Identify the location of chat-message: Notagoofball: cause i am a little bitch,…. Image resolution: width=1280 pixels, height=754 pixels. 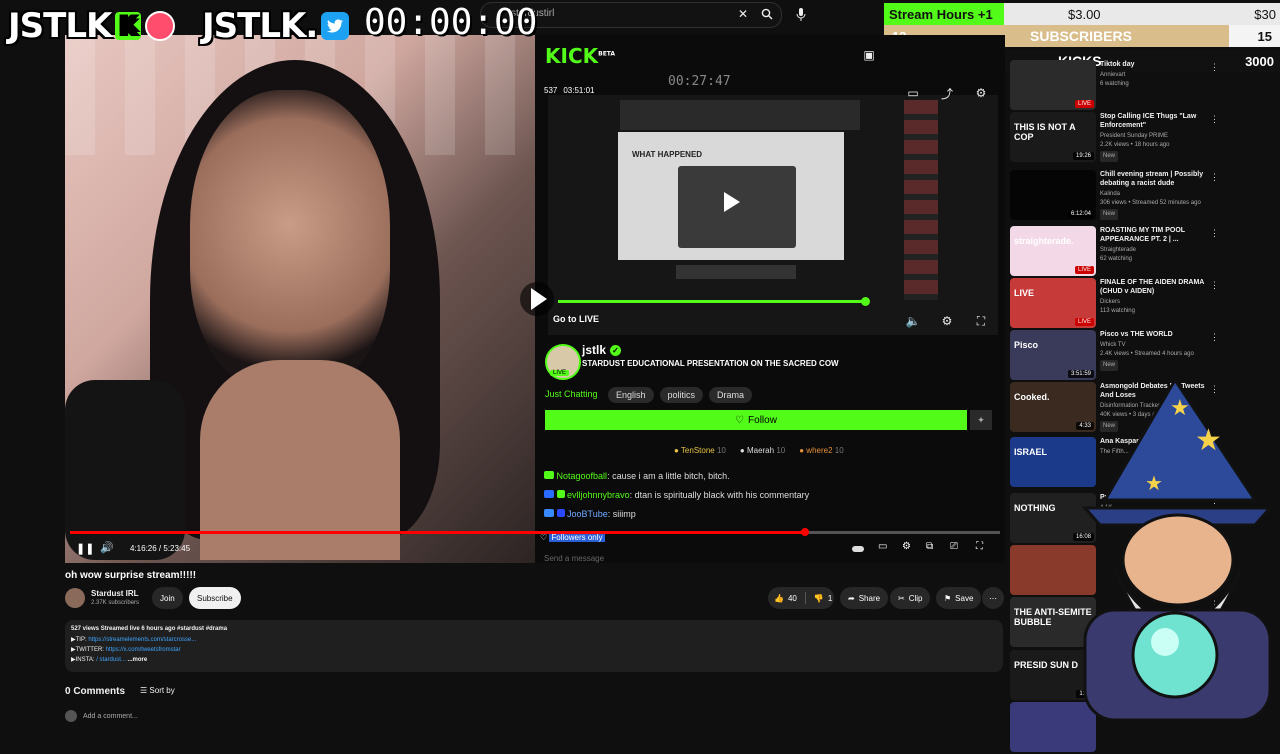
(676, 476).